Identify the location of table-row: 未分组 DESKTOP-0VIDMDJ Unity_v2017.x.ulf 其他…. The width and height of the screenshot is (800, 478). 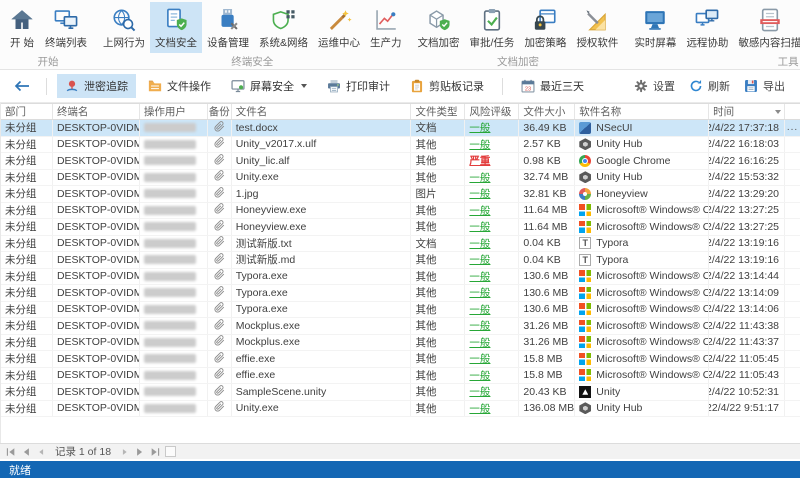
(400, 144).